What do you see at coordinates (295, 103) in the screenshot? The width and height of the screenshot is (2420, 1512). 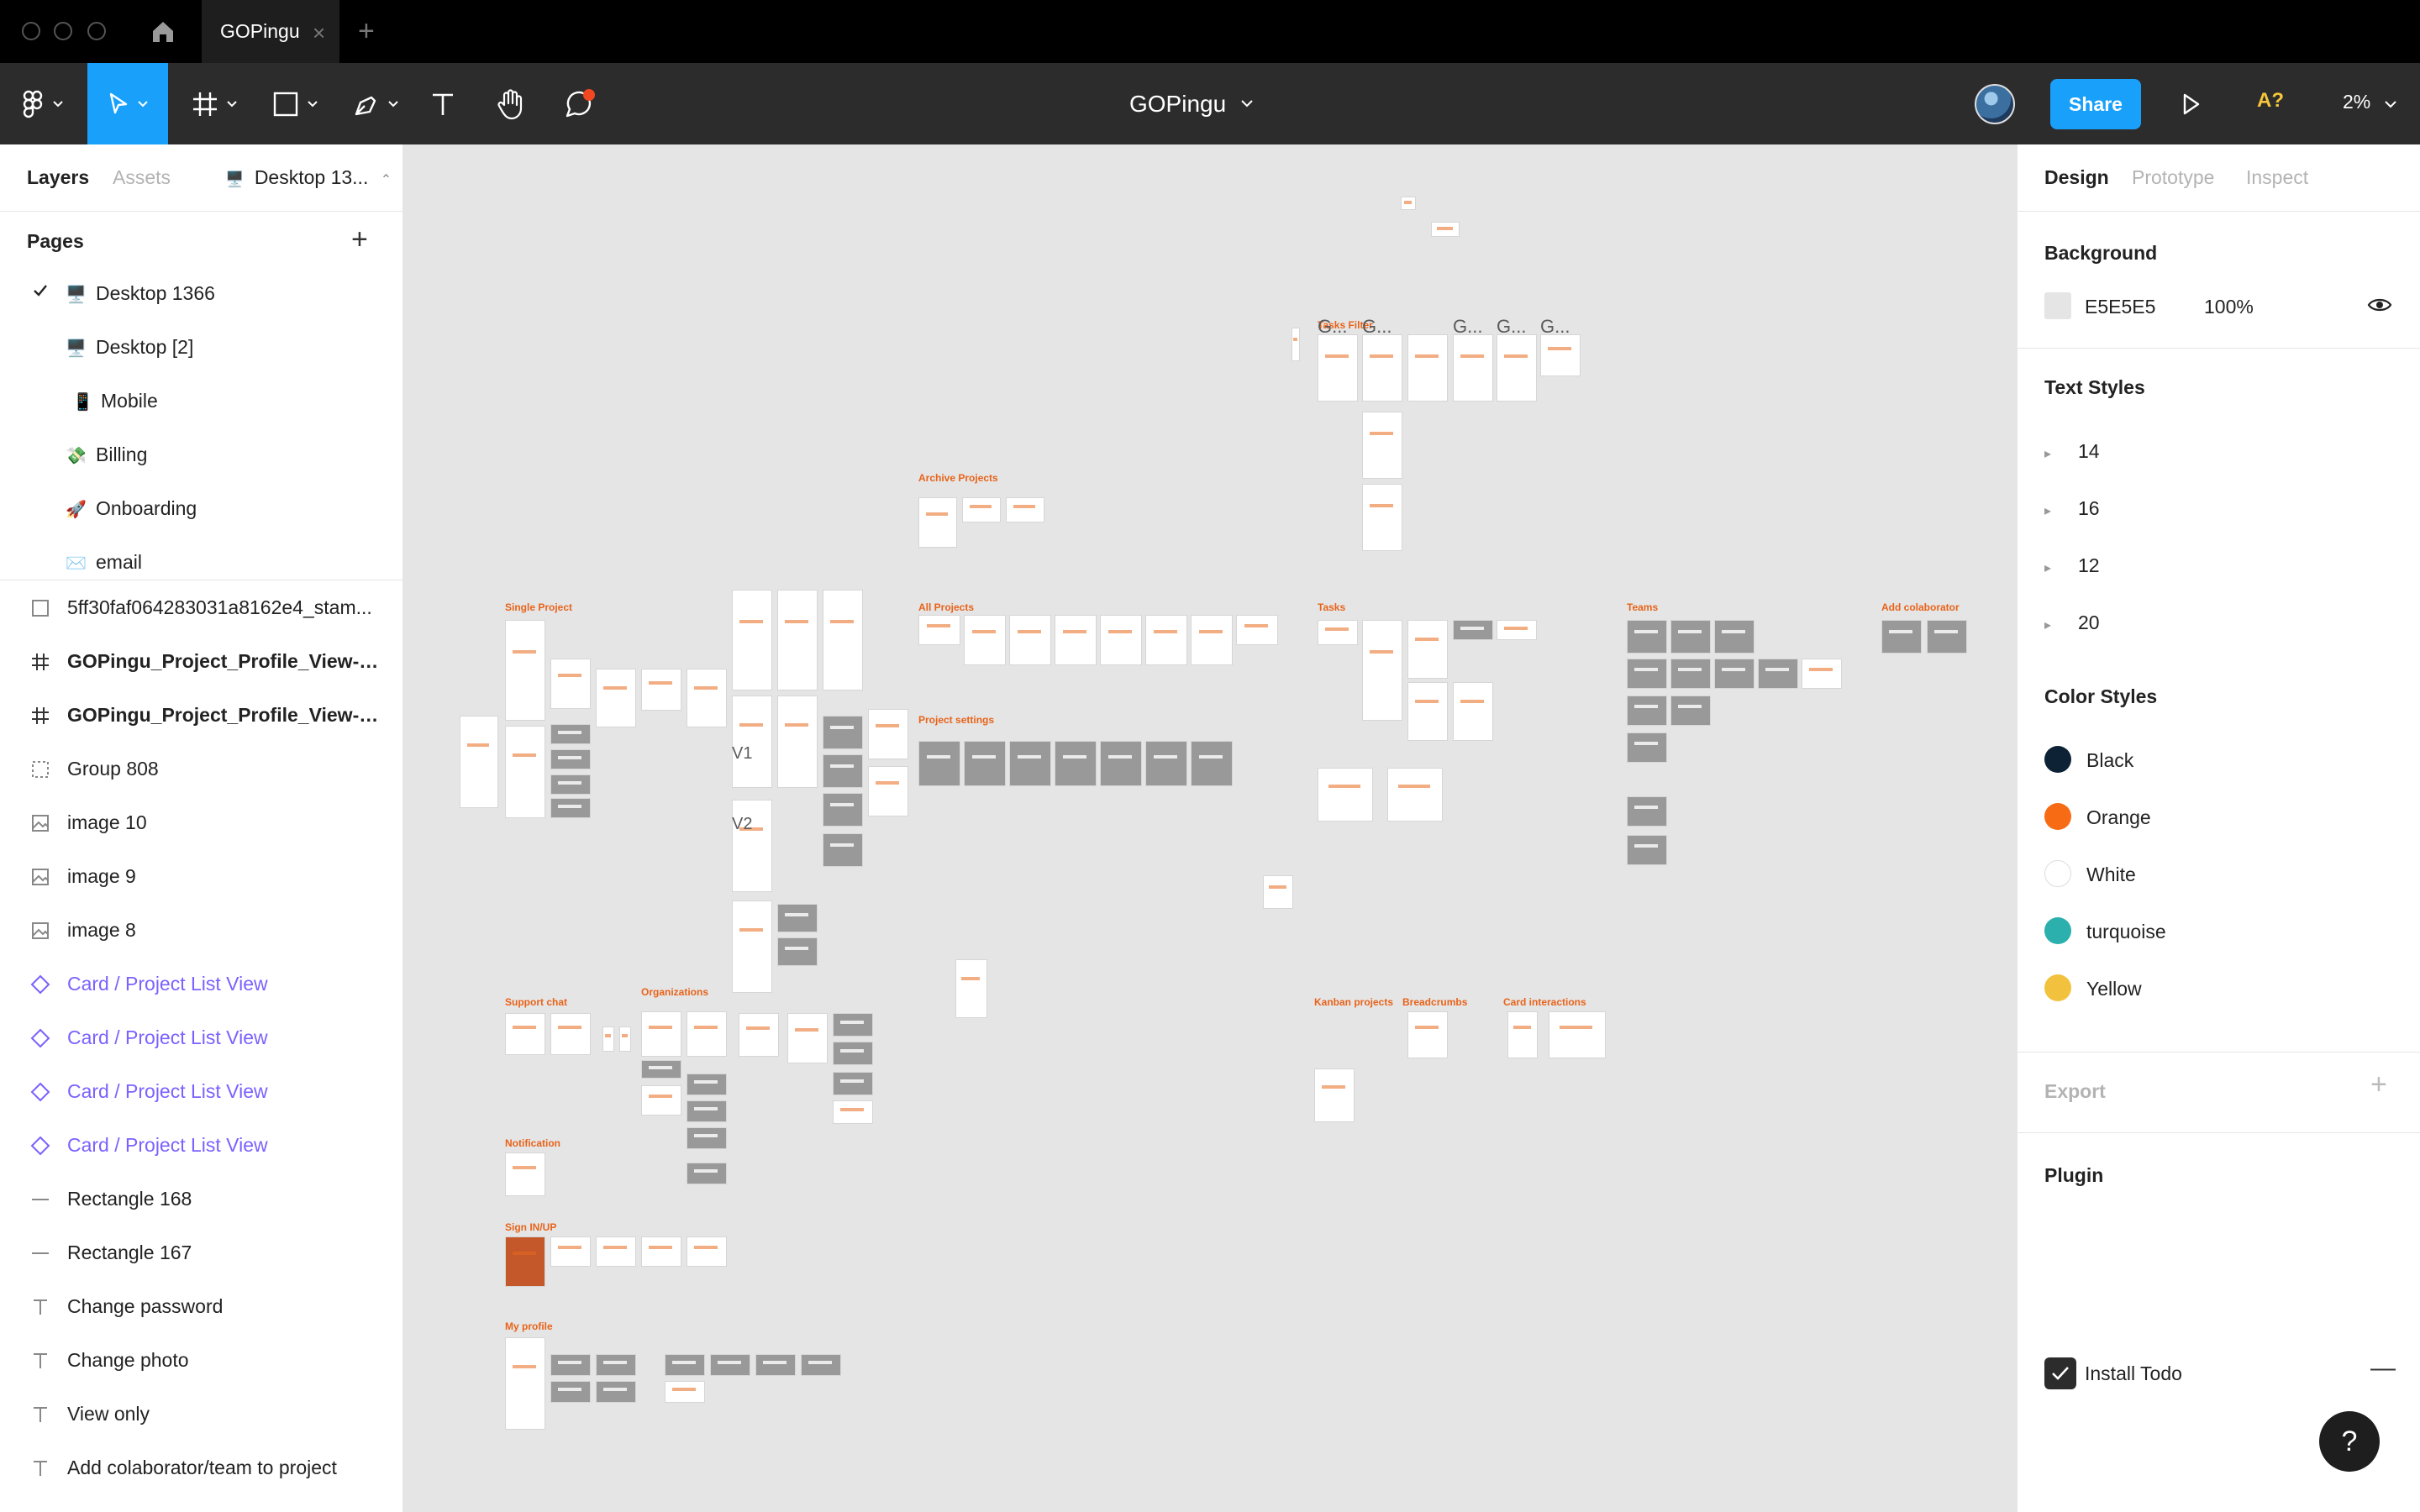 I see `shape-tool` at bounding box center [295, 103].